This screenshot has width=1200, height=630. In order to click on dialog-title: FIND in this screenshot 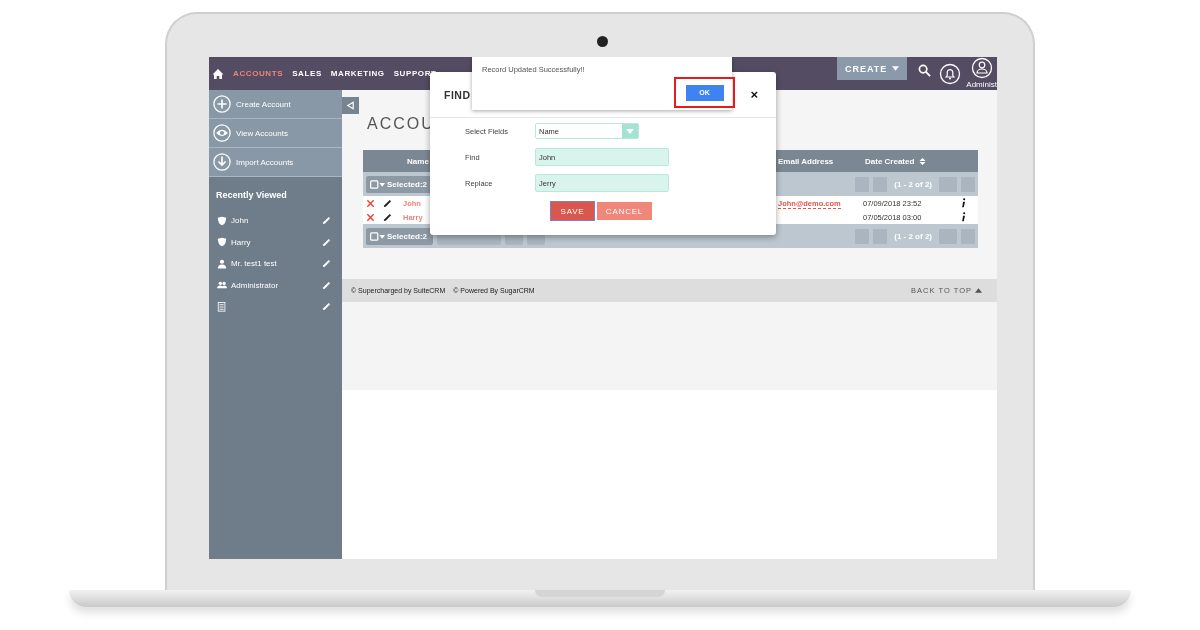, I will do `click(457, 94)`.